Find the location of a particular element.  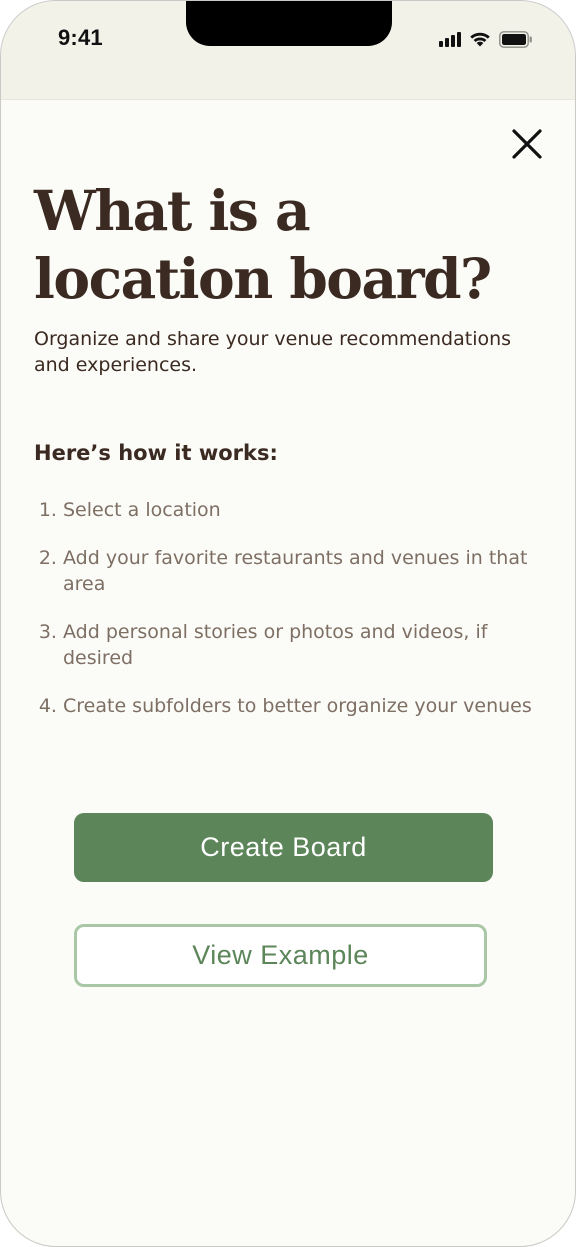

notch is located at coordinates (289, 23).